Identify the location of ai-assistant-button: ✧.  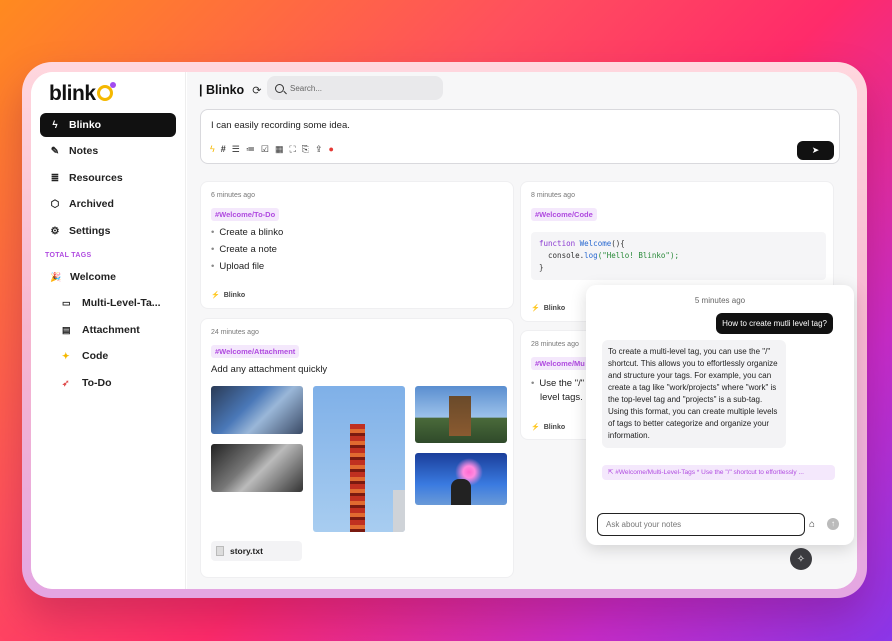
(801, 559).